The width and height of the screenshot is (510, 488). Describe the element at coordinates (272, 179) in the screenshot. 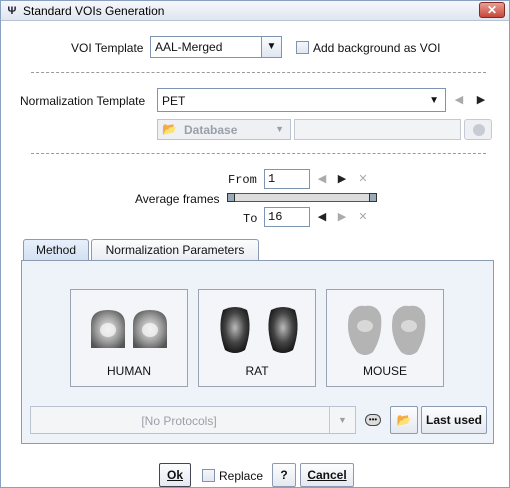

I see `from-value: 1` at that location.